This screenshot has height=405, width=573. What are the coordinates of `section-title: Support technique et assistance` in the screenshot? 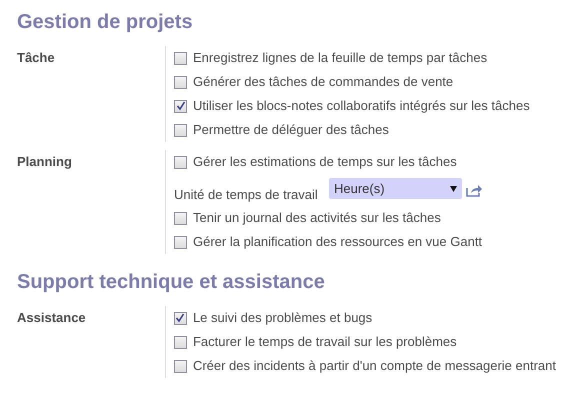 It's located at (171, 282).